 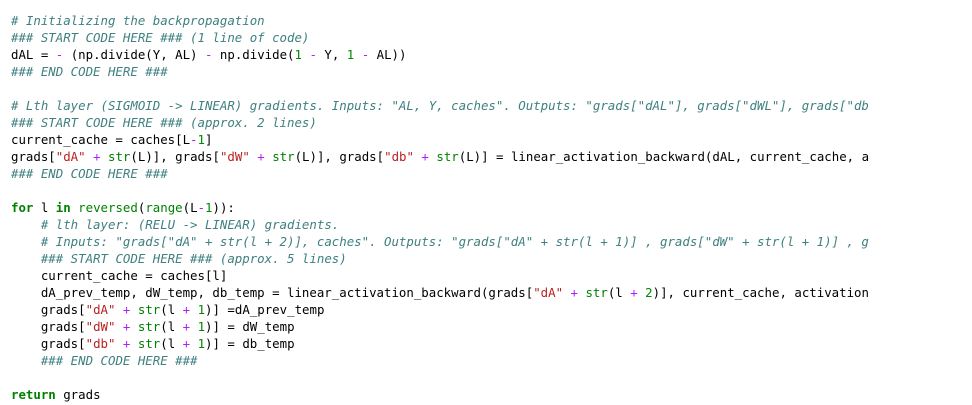 I want to click on code-text: current_cache = caches[l], so click(x=119, y=275).